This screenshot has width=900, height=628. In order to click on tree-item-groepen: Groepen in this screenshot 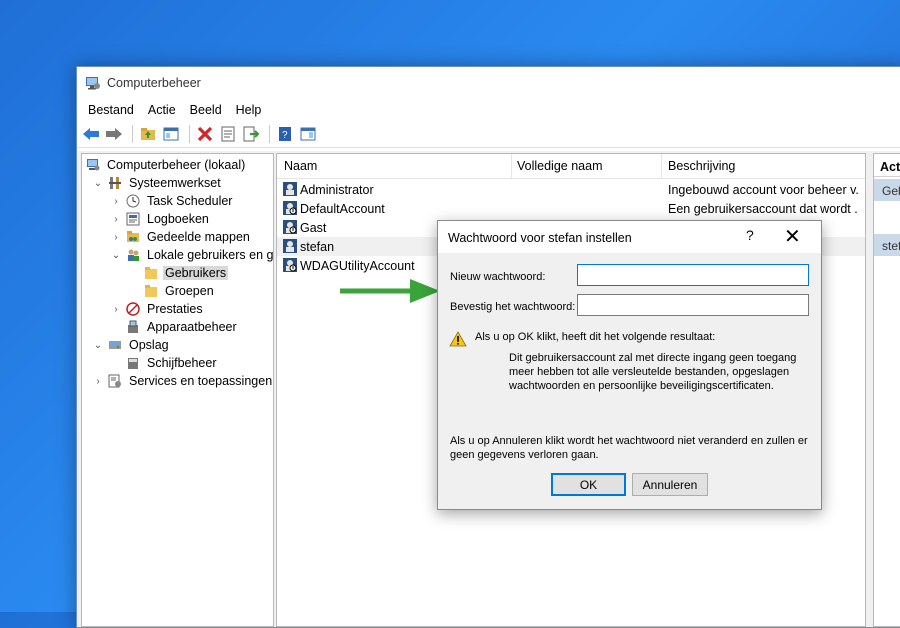, I will do `click(180, 291)`.